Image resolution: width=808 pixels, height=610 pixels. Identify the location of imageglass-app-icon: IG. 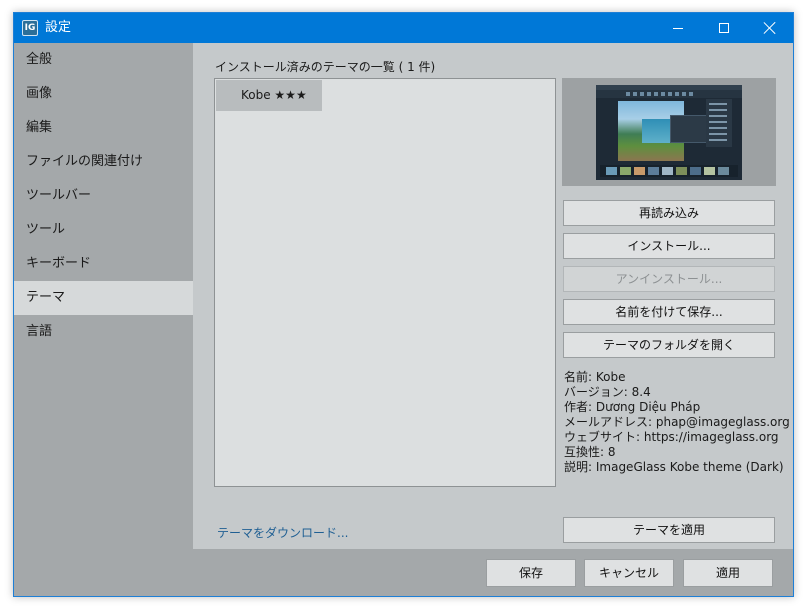
(30, 28).